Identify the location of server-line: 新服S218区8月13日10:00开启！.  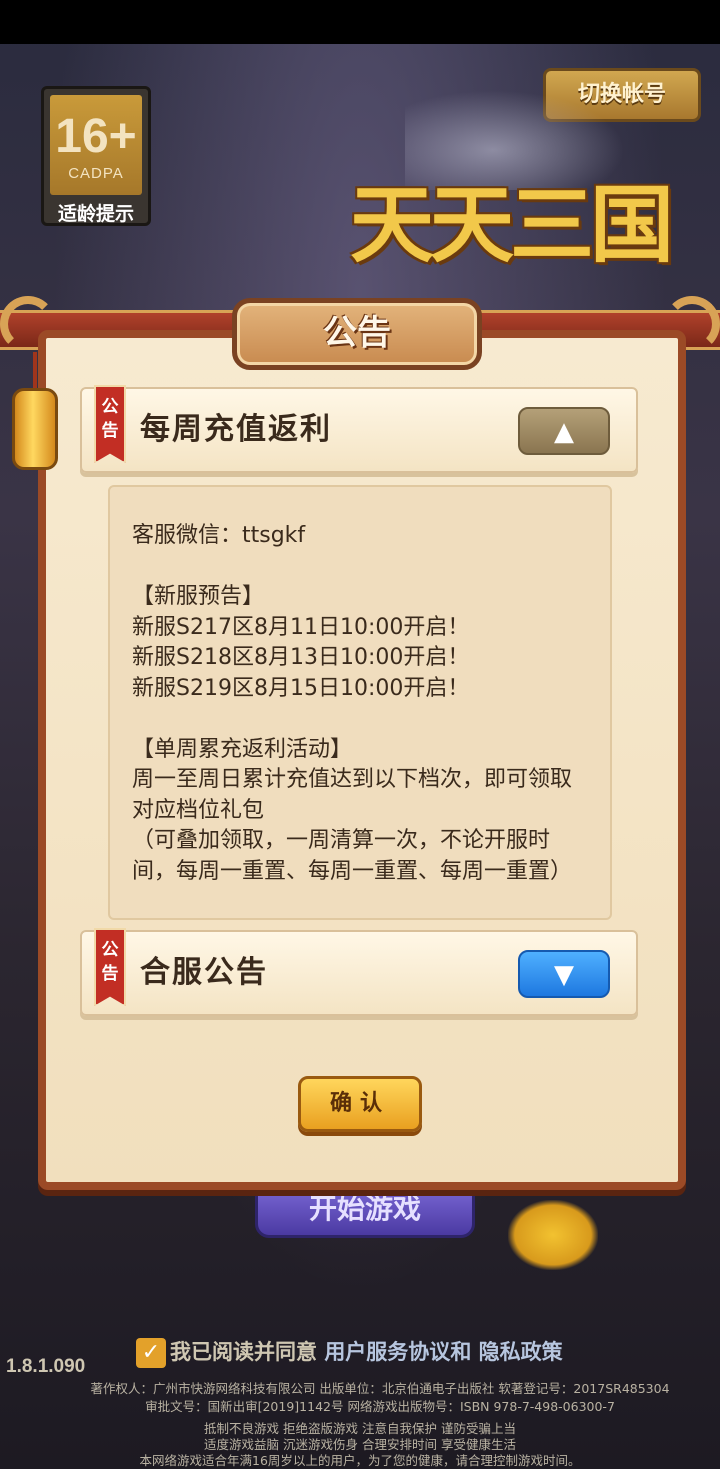
(301, 657).